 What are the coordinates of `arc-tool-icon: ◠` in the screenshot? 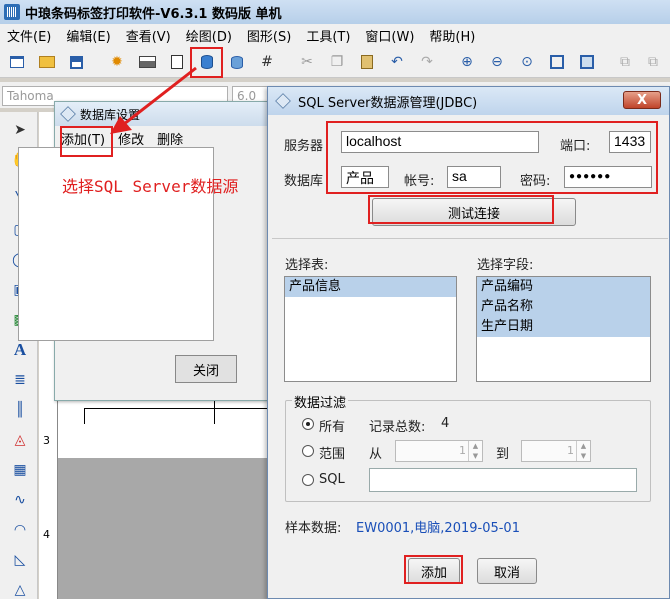 It's located at (20, 530).